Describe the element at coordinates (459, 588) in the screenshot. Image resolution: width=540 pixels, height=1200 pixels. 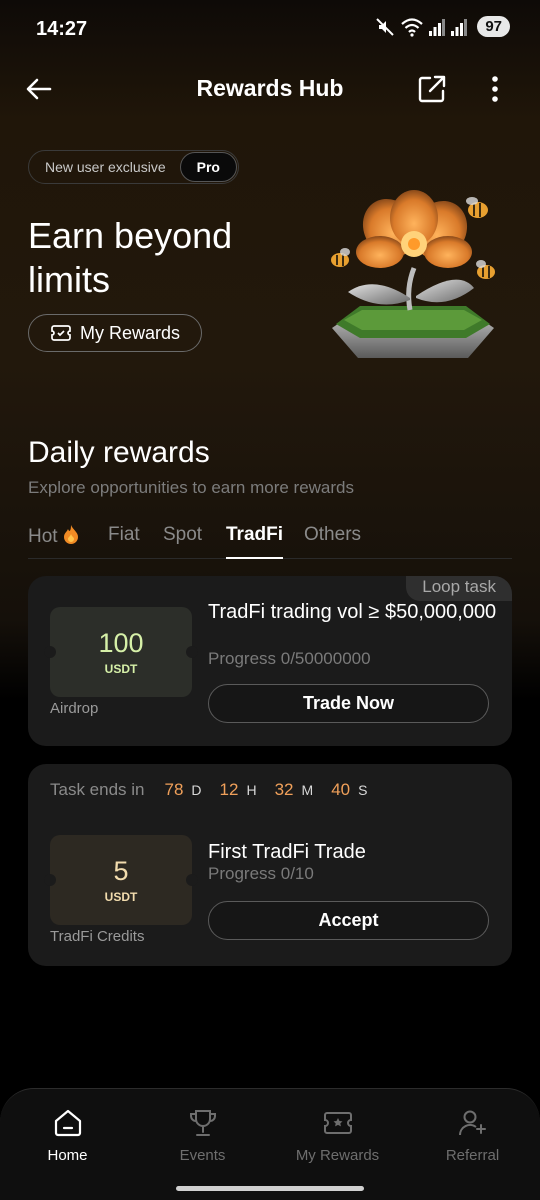
I see `loop-task-badge: Loop task` at that location.